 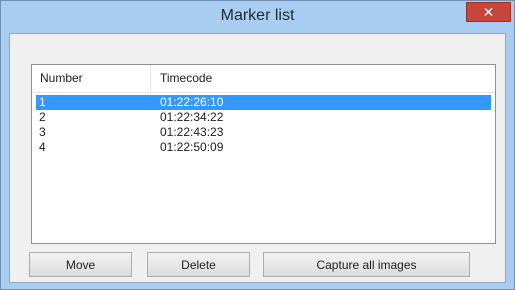 What do you see at coordinates (263, 102) in the screenshot?
I see `list-item: 1 01:22:26:10` at bounding box center [263, 102].